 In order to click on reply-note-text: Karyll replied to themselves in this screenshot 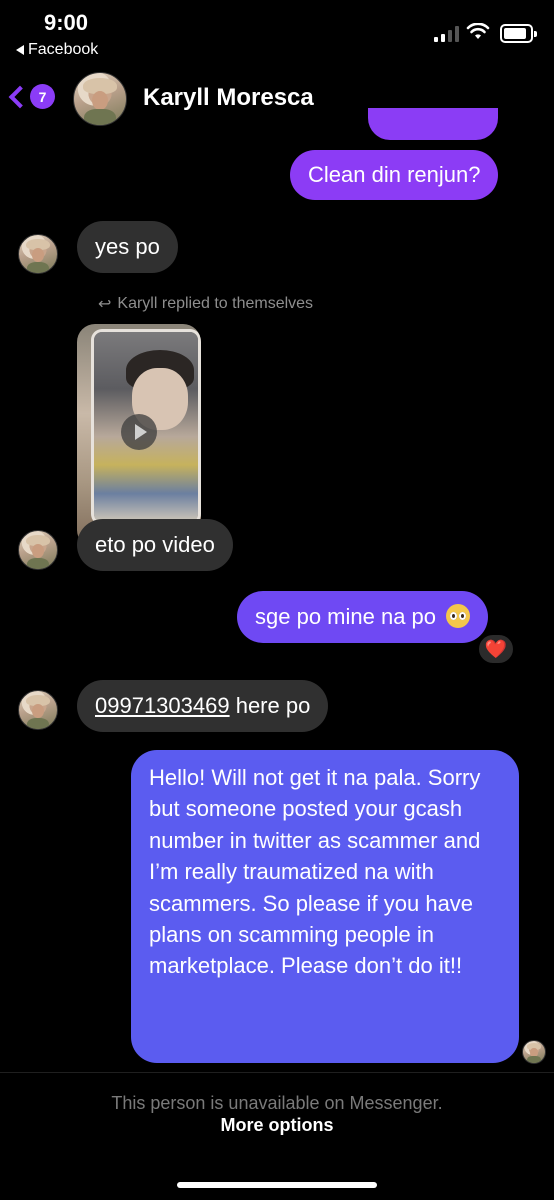, I will do `click(215, 303)`.